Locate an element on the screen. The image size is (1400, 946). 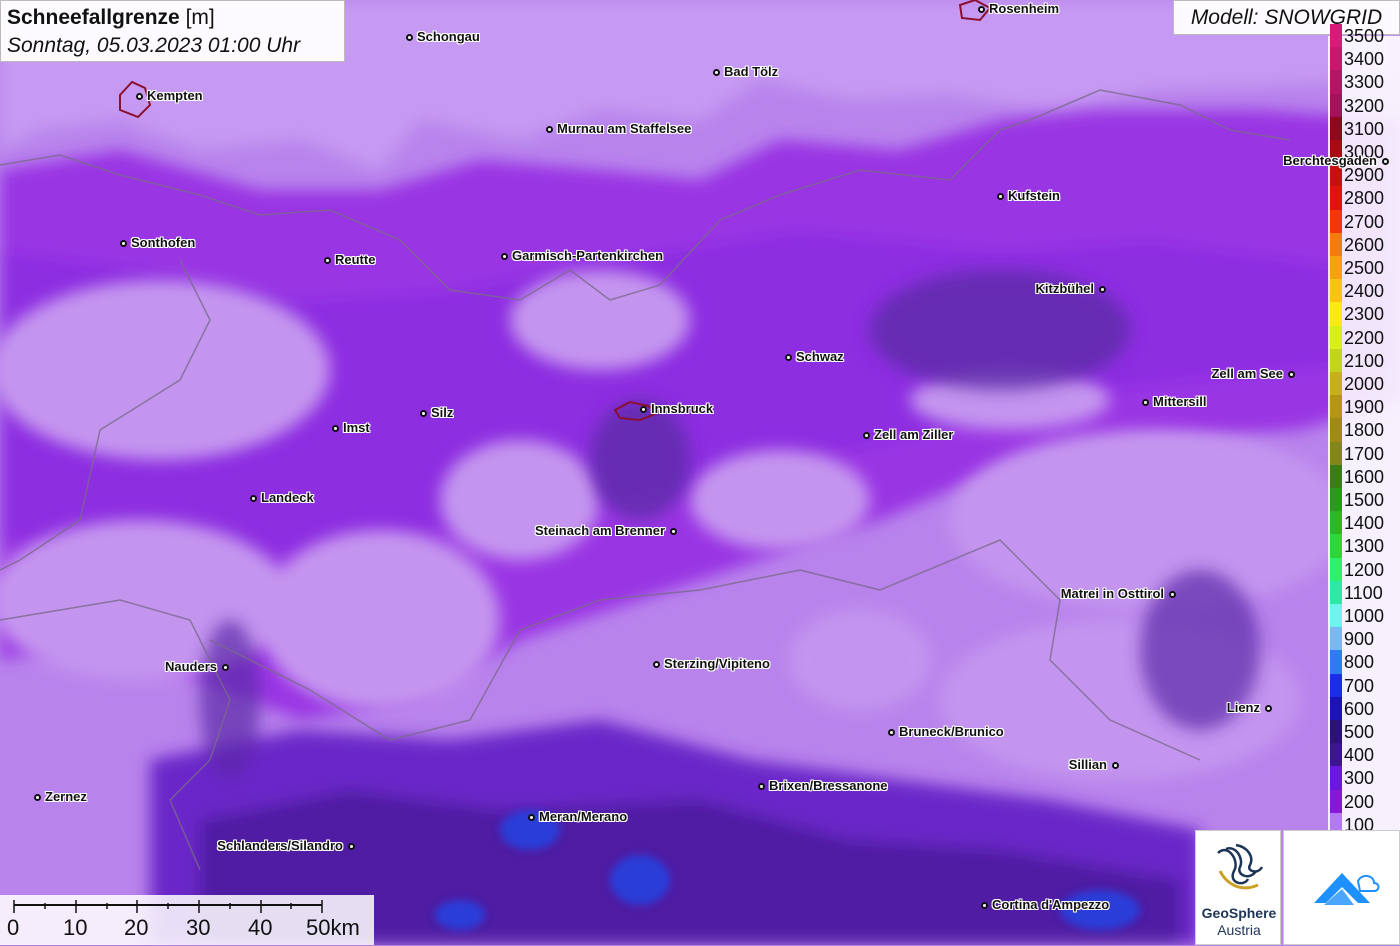
legend-label: 1700 is located at coordinates (1364, 453).